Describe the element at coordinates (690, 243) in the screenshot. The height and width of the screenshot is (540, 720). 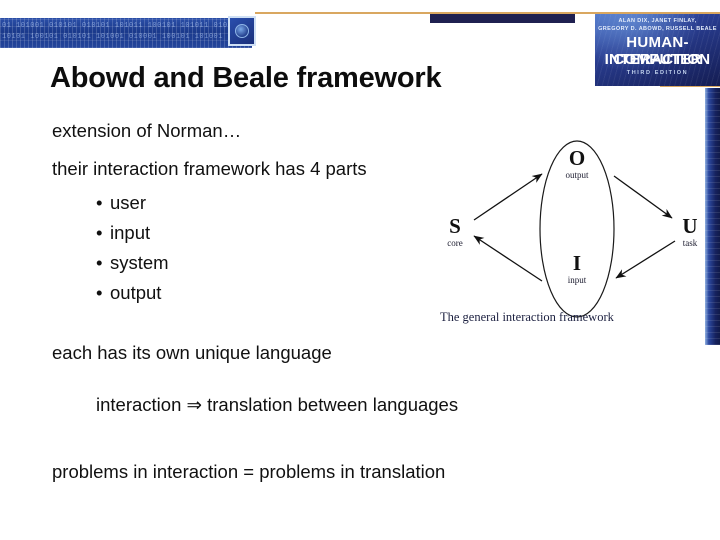
I see `diagram-node-sublabel-task: task` at that location.